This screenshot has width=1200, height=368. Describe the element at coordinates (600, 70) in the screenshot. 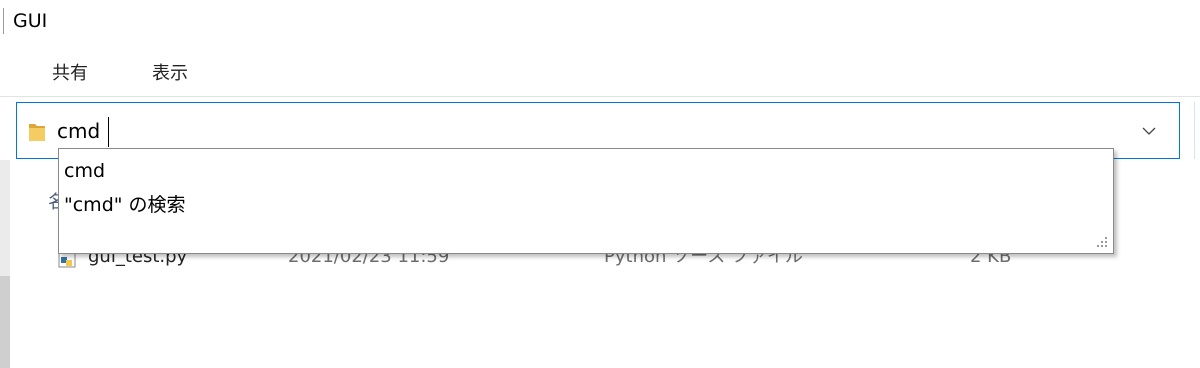

I see `ribbon: 共有 表示` at that location.